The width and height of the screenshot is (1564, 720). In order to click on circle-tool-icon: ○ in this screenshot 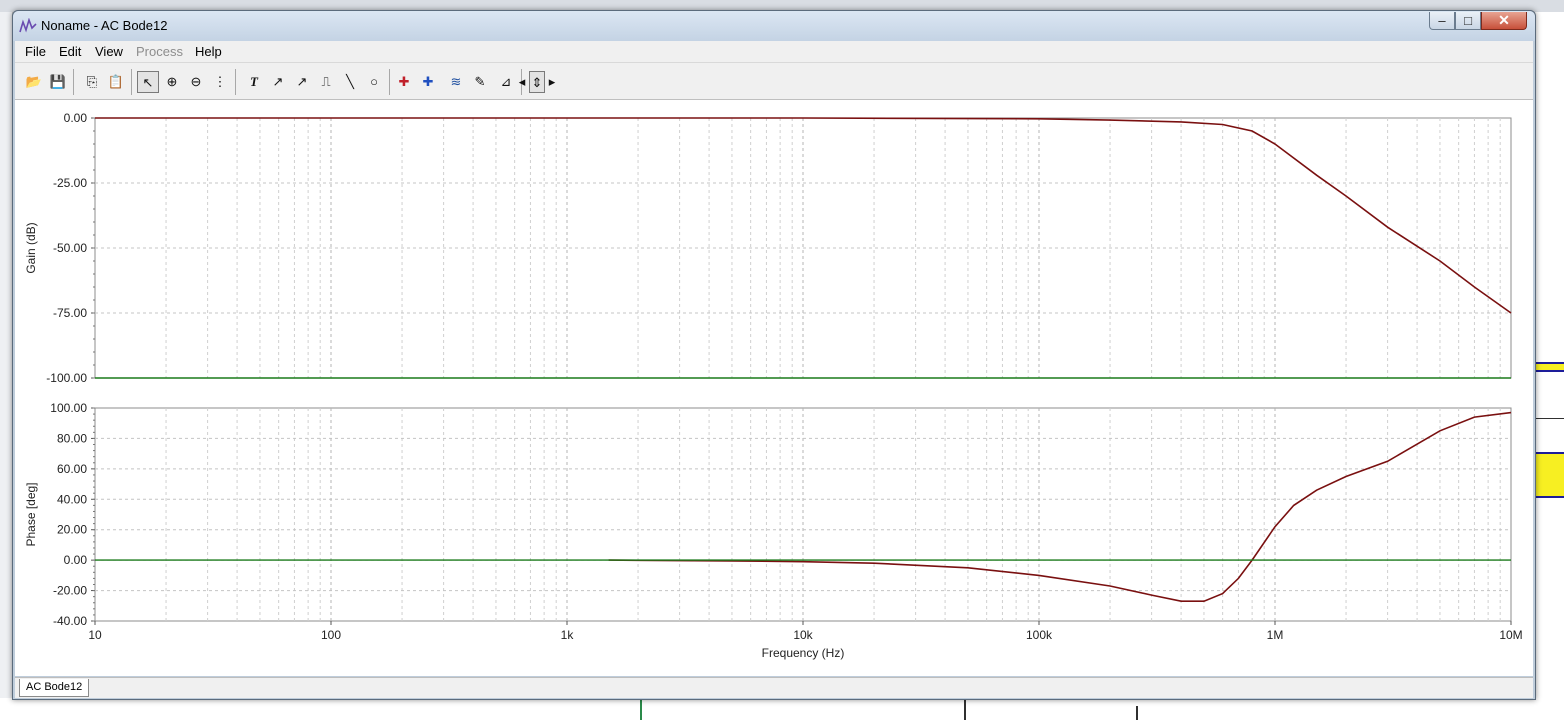, I will do `click(374, 82)`.